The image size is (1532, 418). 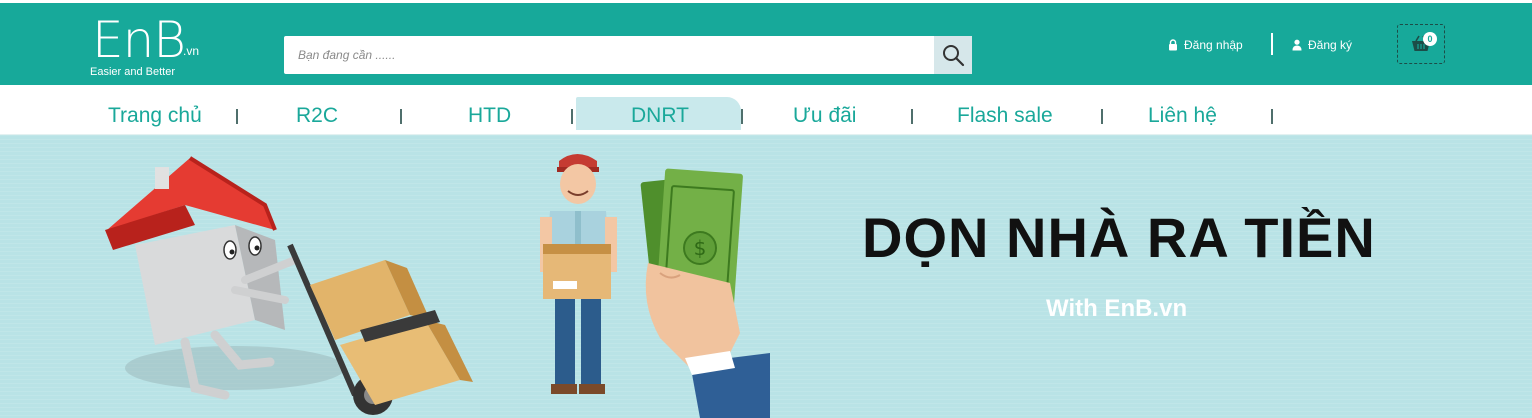 I want to click on cart-button: 0, so click(x=1421, y=44).